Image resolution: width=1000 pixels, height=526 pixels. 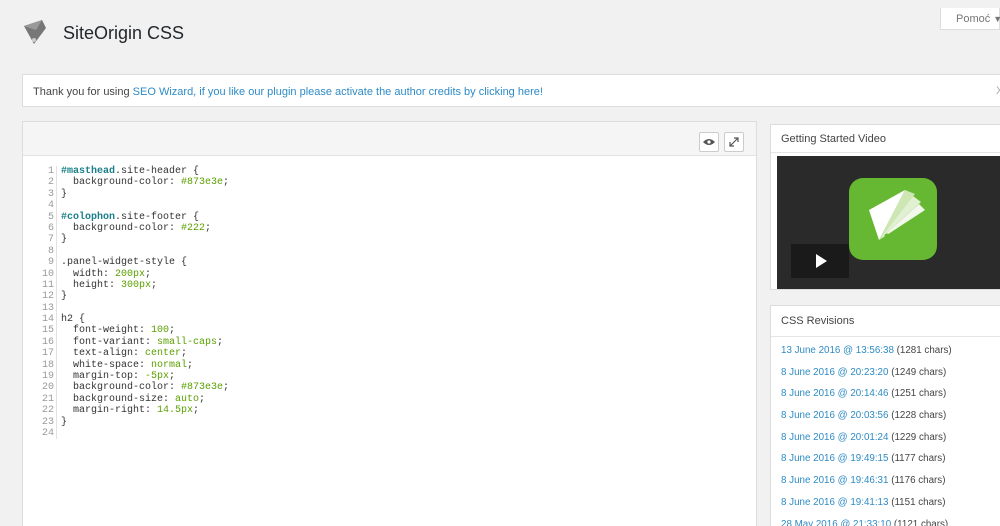 What do you see at coordinates (834, 393) in the screenshot?
I see `revision-link: 8 June 2016 @ 20:14:46` at bounding box center [834, 393].